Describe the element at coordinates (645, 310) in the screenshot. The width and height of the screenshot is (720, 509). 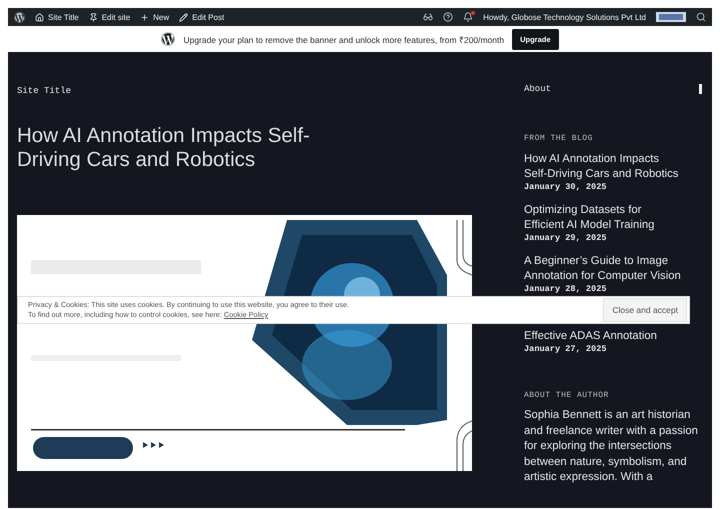
I see `close-and-accept-button: Close and accept` at that location.